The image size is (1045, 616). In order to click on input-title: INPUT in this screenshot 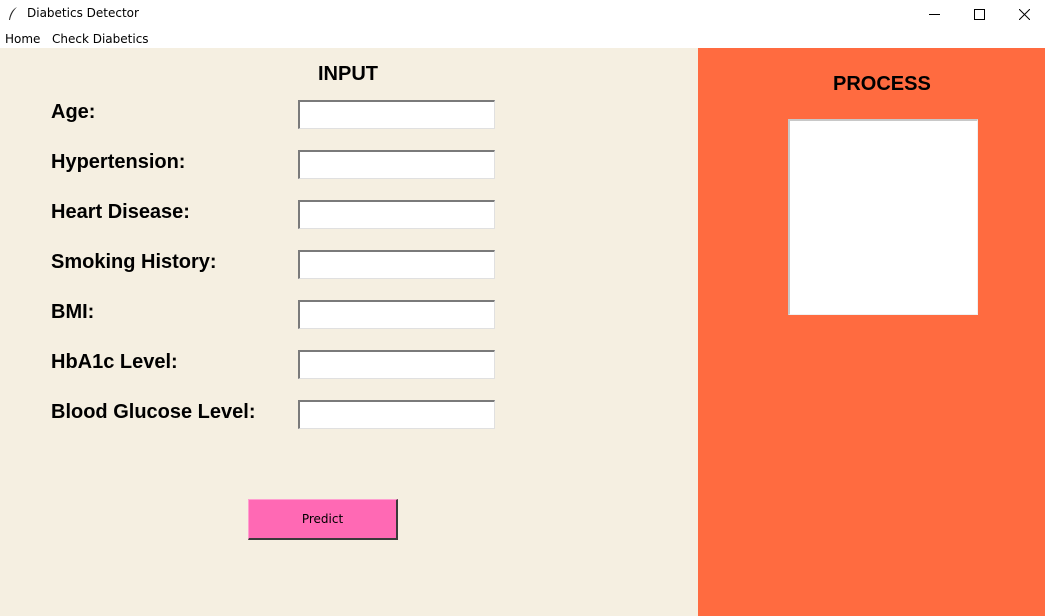, I will do `click(348, 74)`.